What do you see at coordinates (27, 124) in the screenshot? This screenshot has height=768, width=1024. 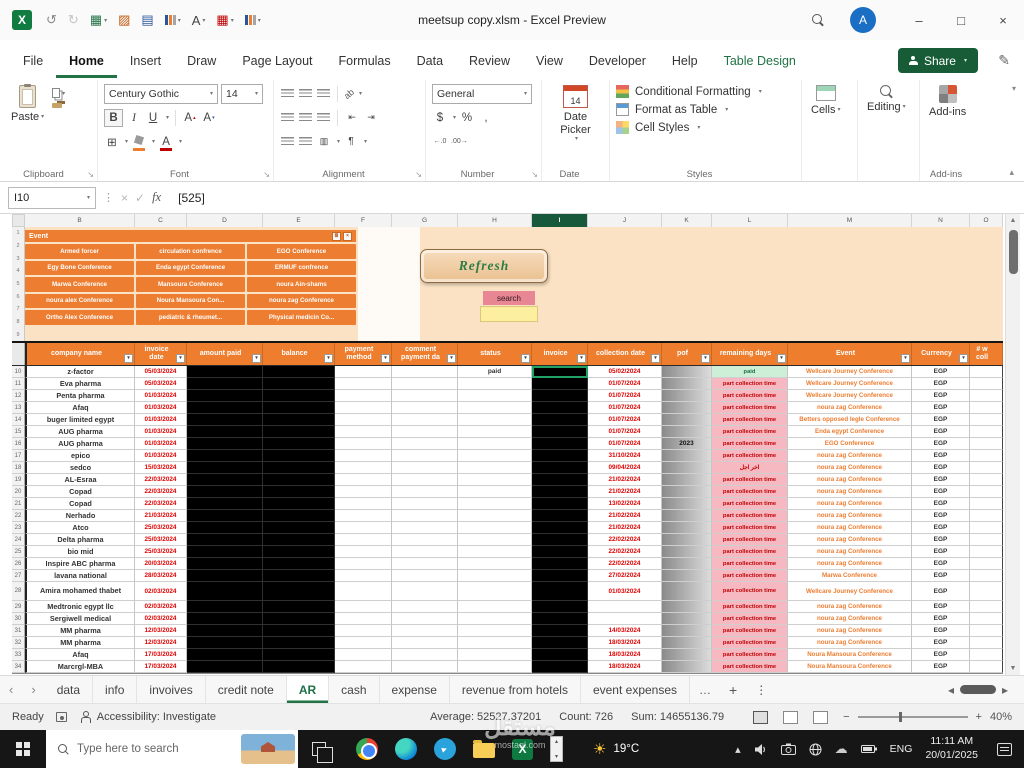 I see `paste-button: Paste ▾` at bounding box center [27, 124].